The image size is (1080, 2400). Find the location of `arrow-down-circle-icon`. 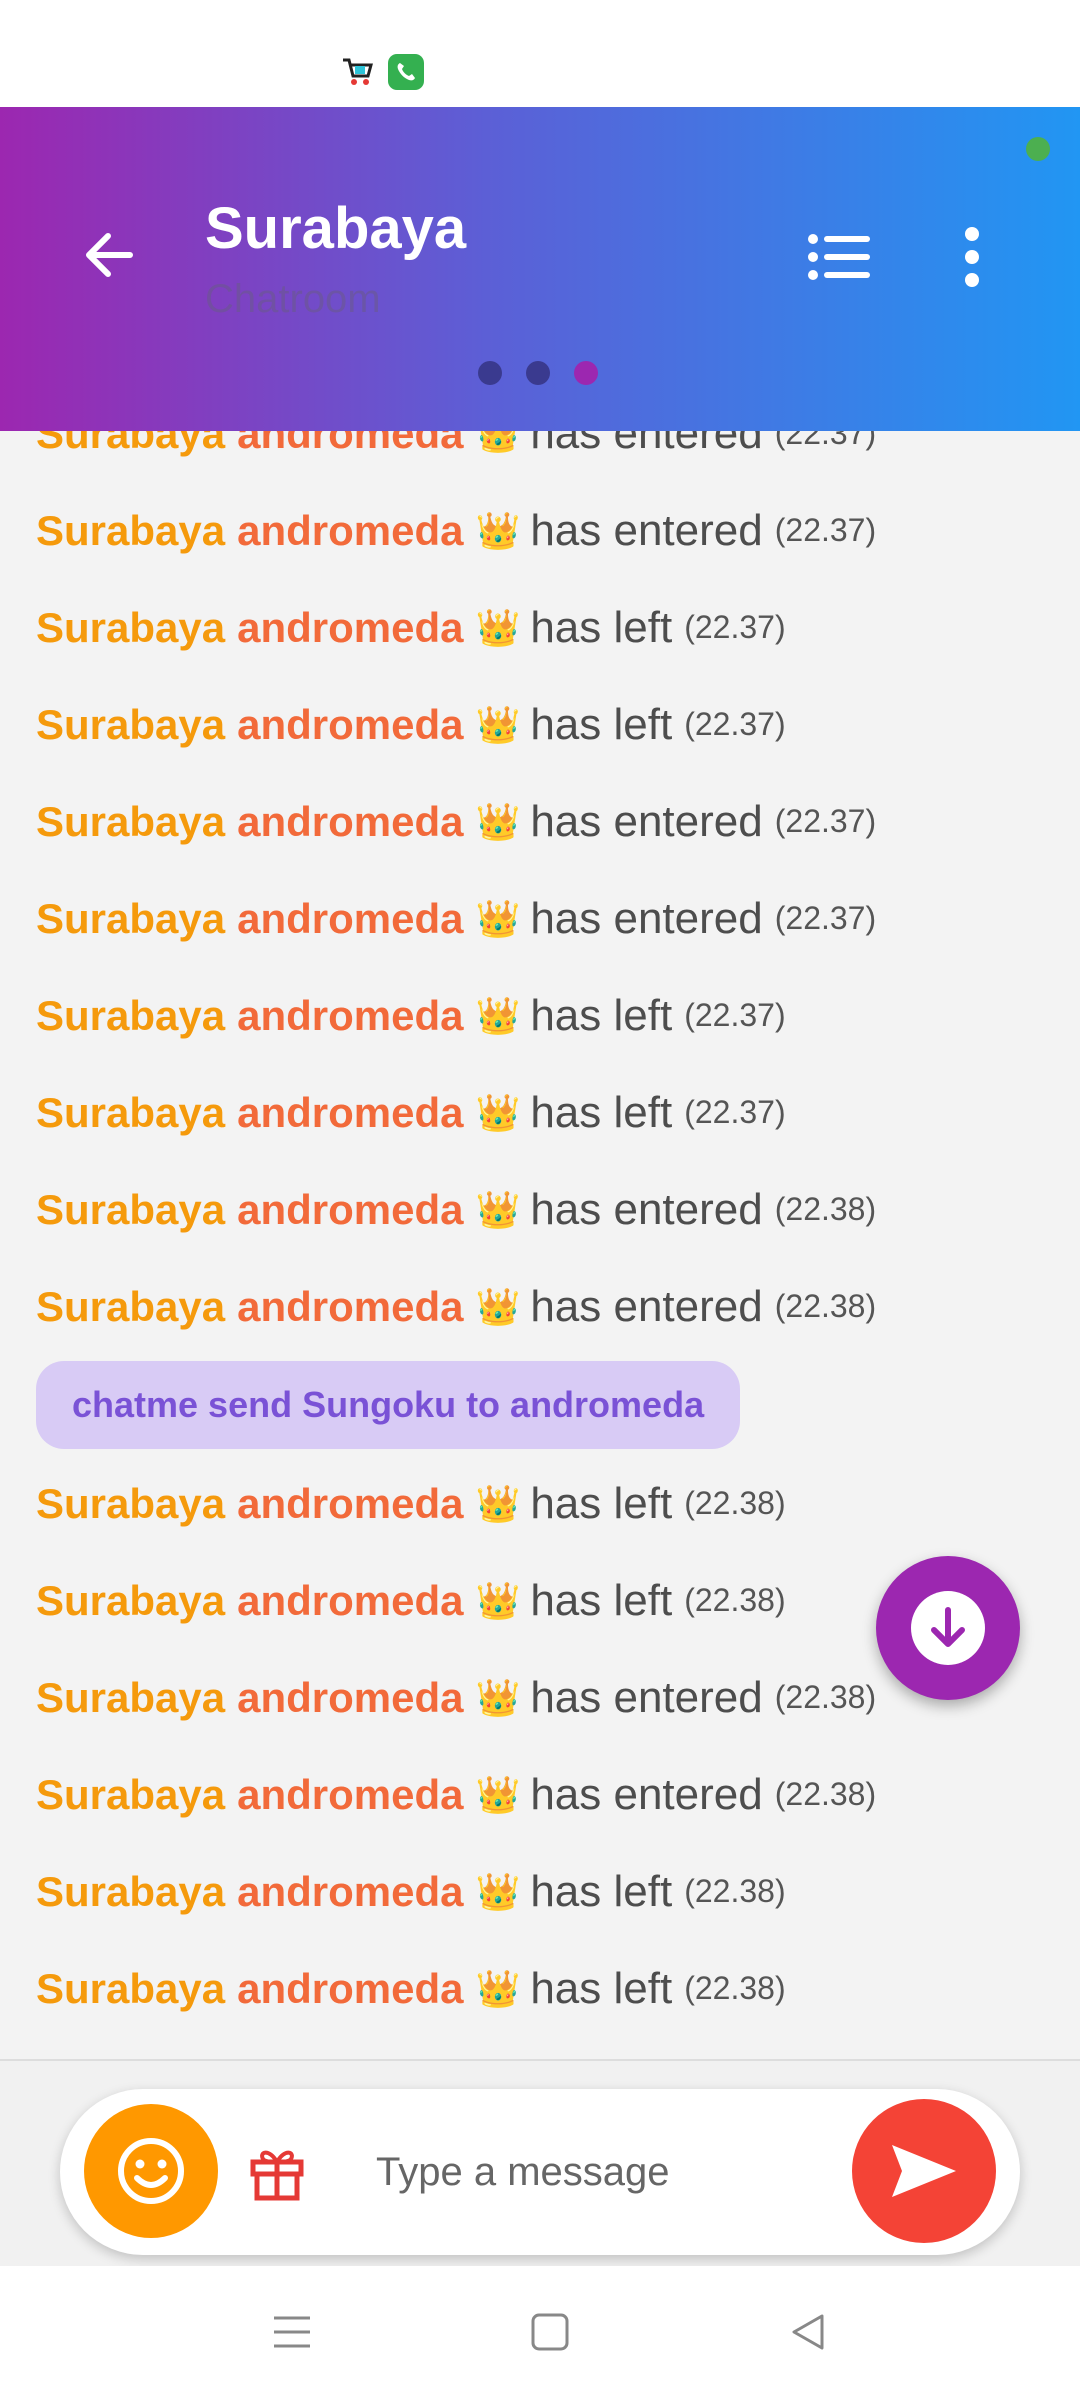

arrow-down-circle-icon is located at coordinates (948, 1628).